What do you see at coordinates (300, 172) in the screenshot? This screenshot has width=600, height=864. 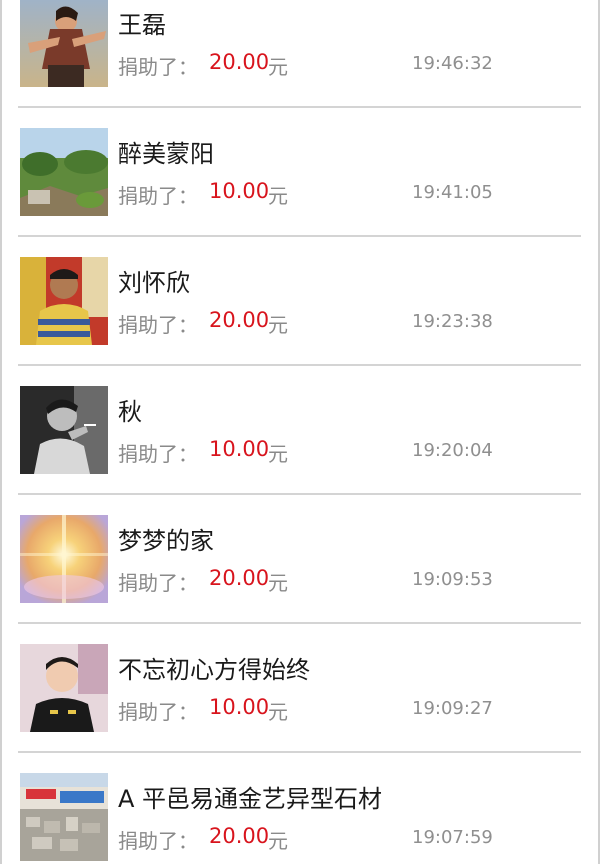 I see `list-item: 醉美蒙阳 捐助了： 10.00 元 19:41:05` at bounding box center [300, 172].